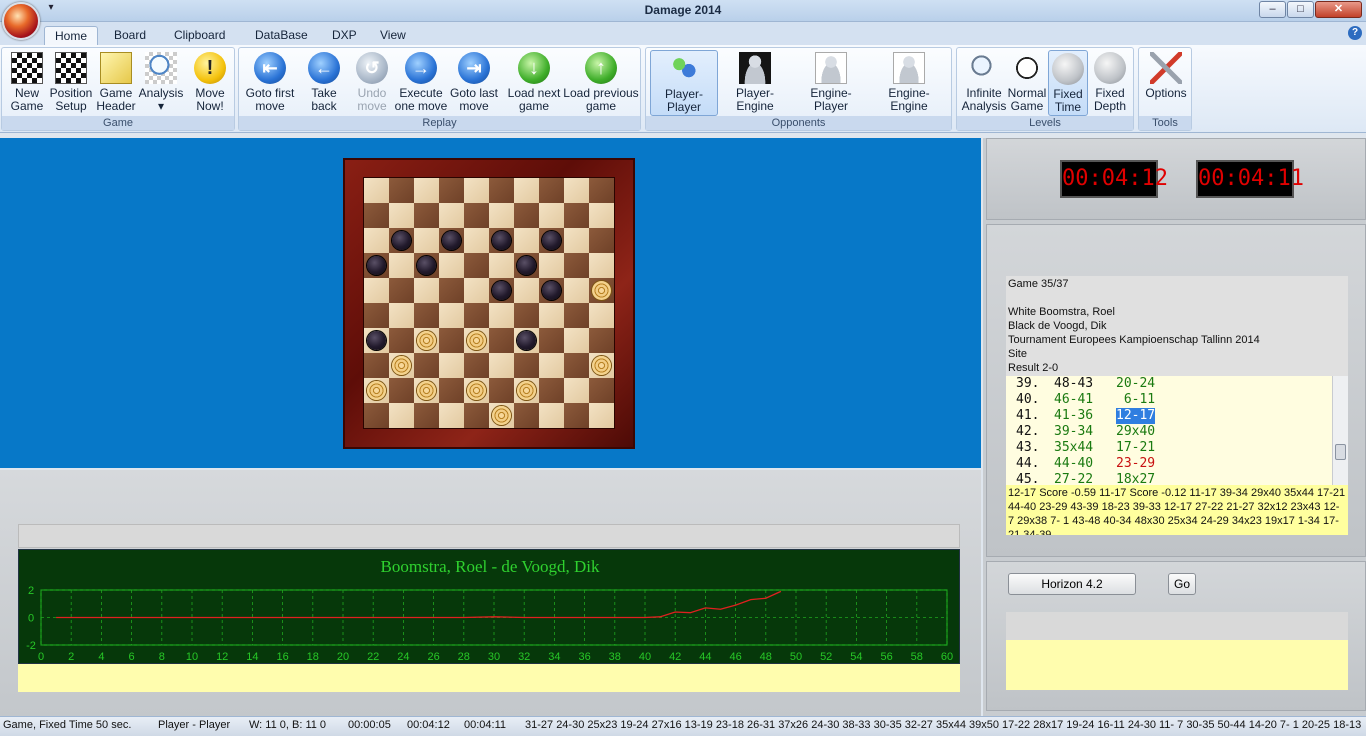 The height and width of the screenshot is (736, 1366). What do you see at coordinates (1136, 416) in the screenshot?
I see `black-move: 12-17` at bounding box center [1136, 416].